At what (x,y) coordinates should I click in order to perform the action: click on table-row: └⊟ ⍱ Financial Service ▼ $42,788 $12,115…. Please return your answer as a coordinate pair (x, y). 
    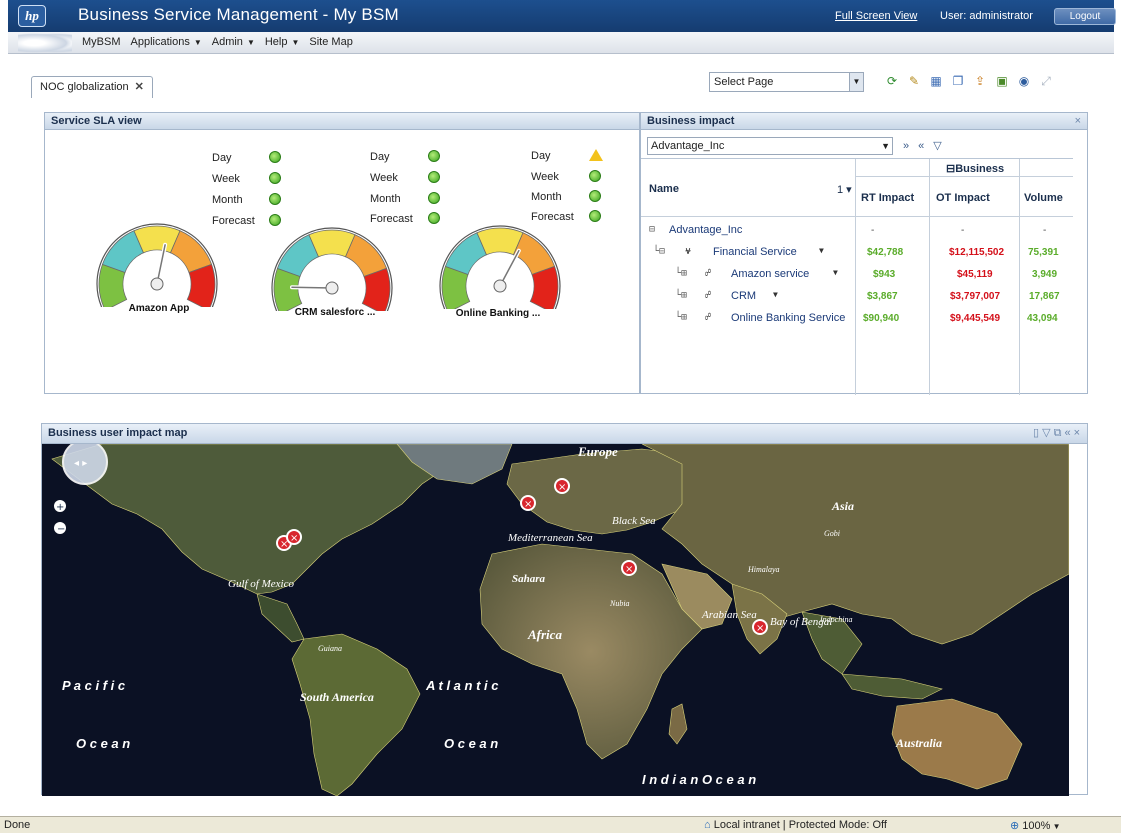
    Looking at the image, I should click on (857, 254).